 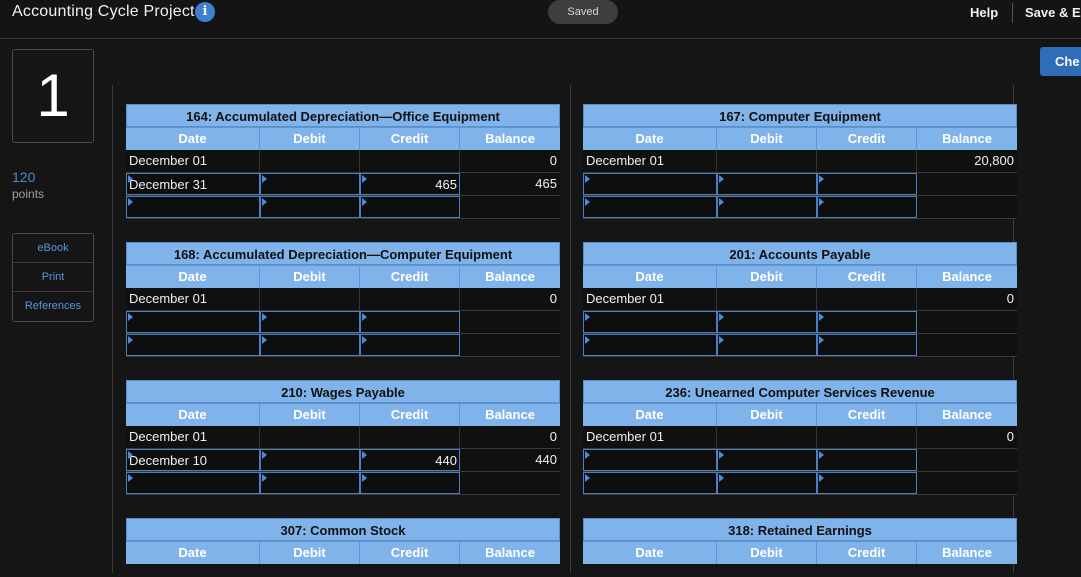 I want to click on ledger-title: 201: Accounts Payable, so click(x=800, y=253).